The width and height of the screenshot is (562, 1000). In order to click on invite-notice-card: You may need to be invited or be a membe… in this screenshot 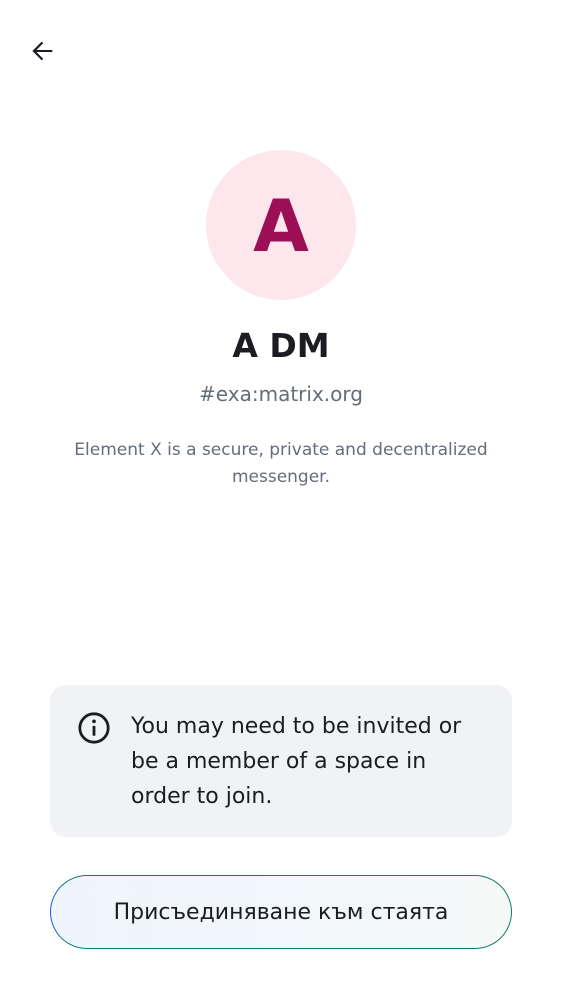, I will do `click(281, 761)`.